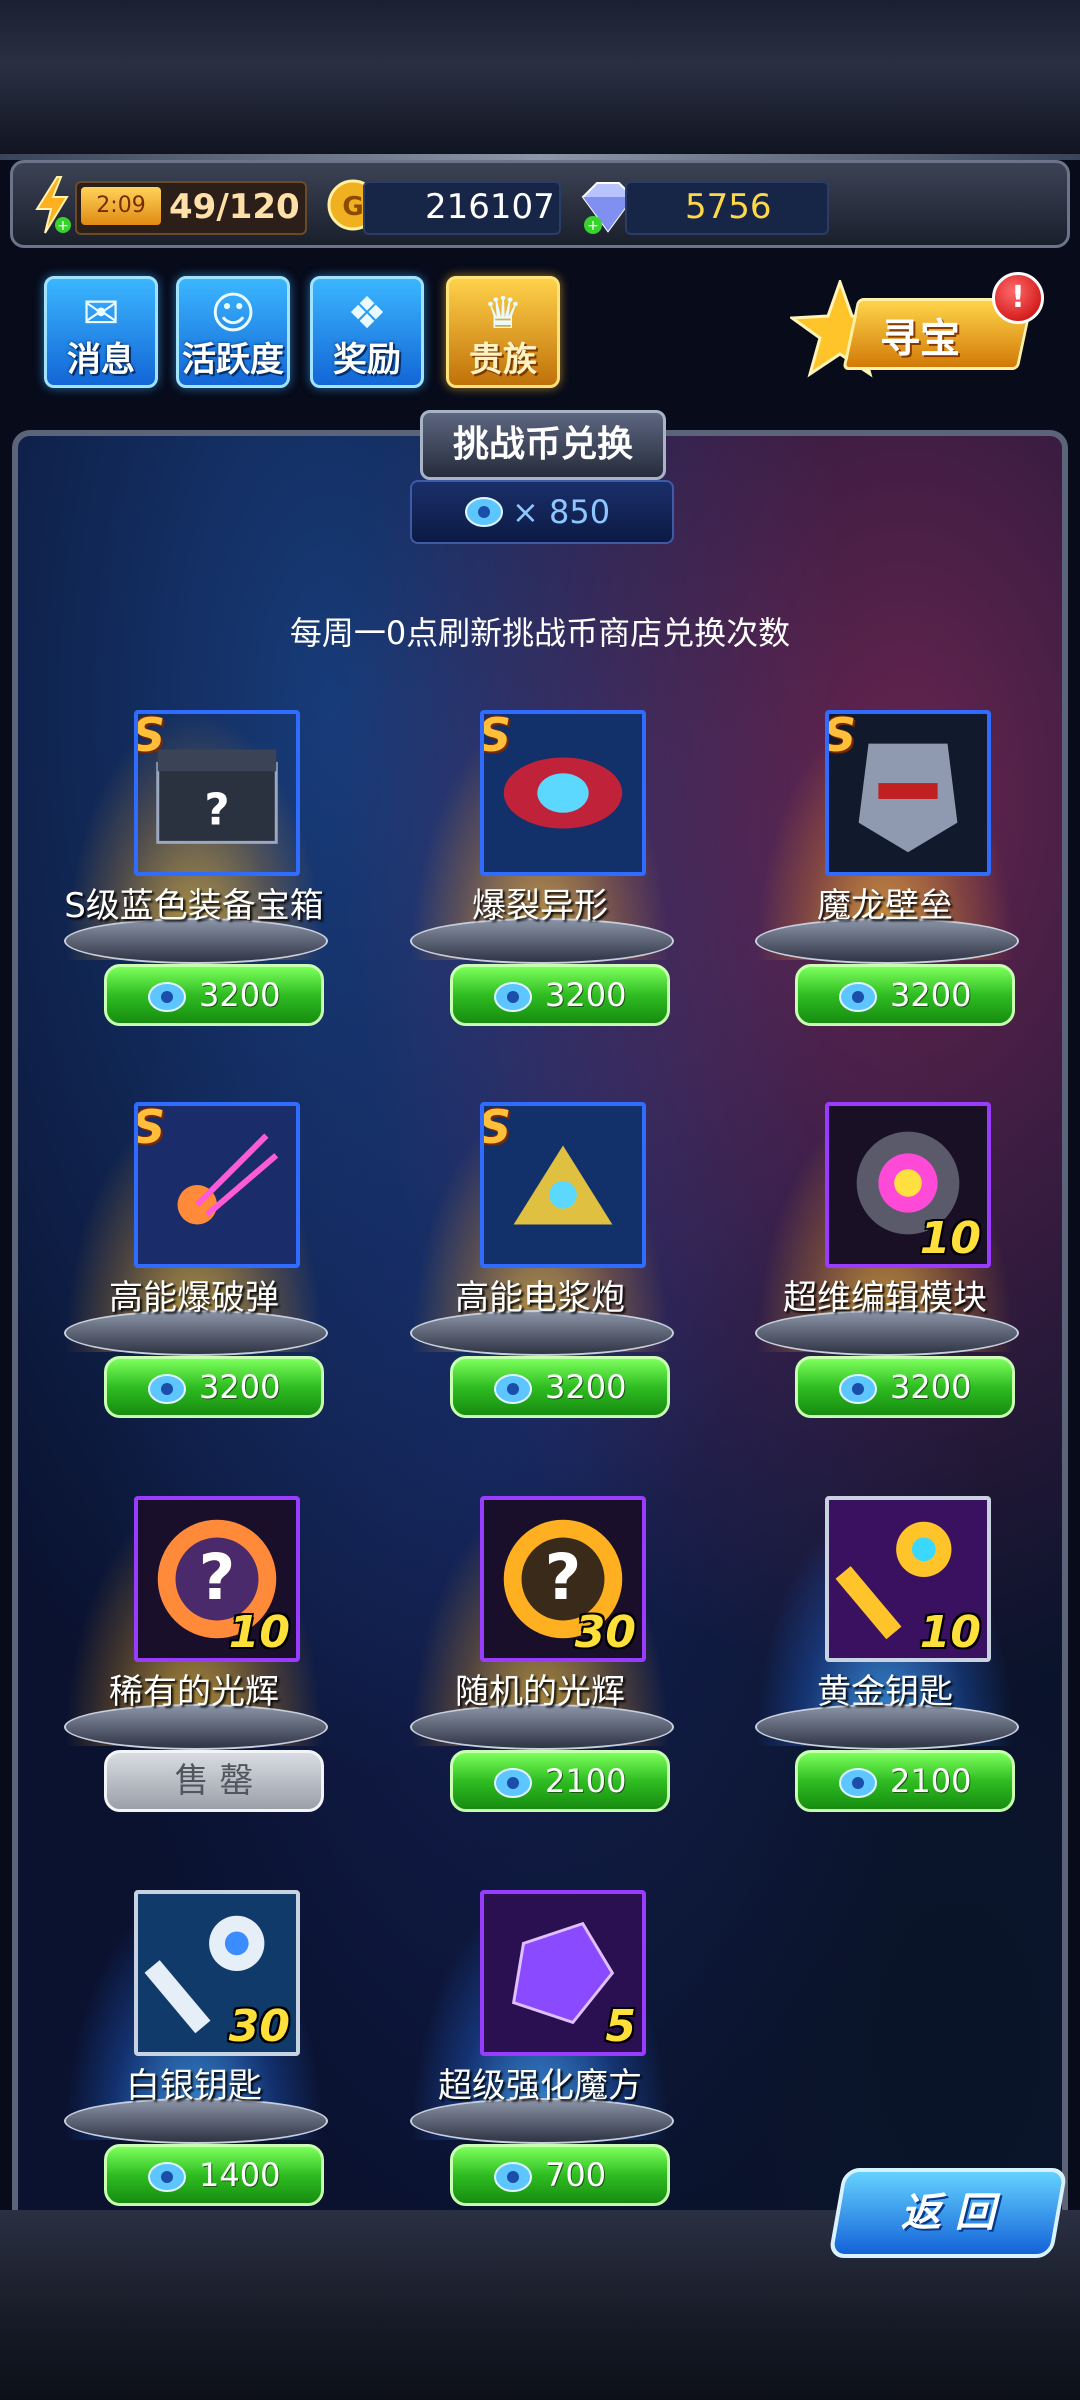 The height and width of the screenshot is (2400, 1080). What do you see at coordinates (233, 332) in the screenshot?
I see `activity-button: ☺ 活跃度` at bounding box center [233, 332].